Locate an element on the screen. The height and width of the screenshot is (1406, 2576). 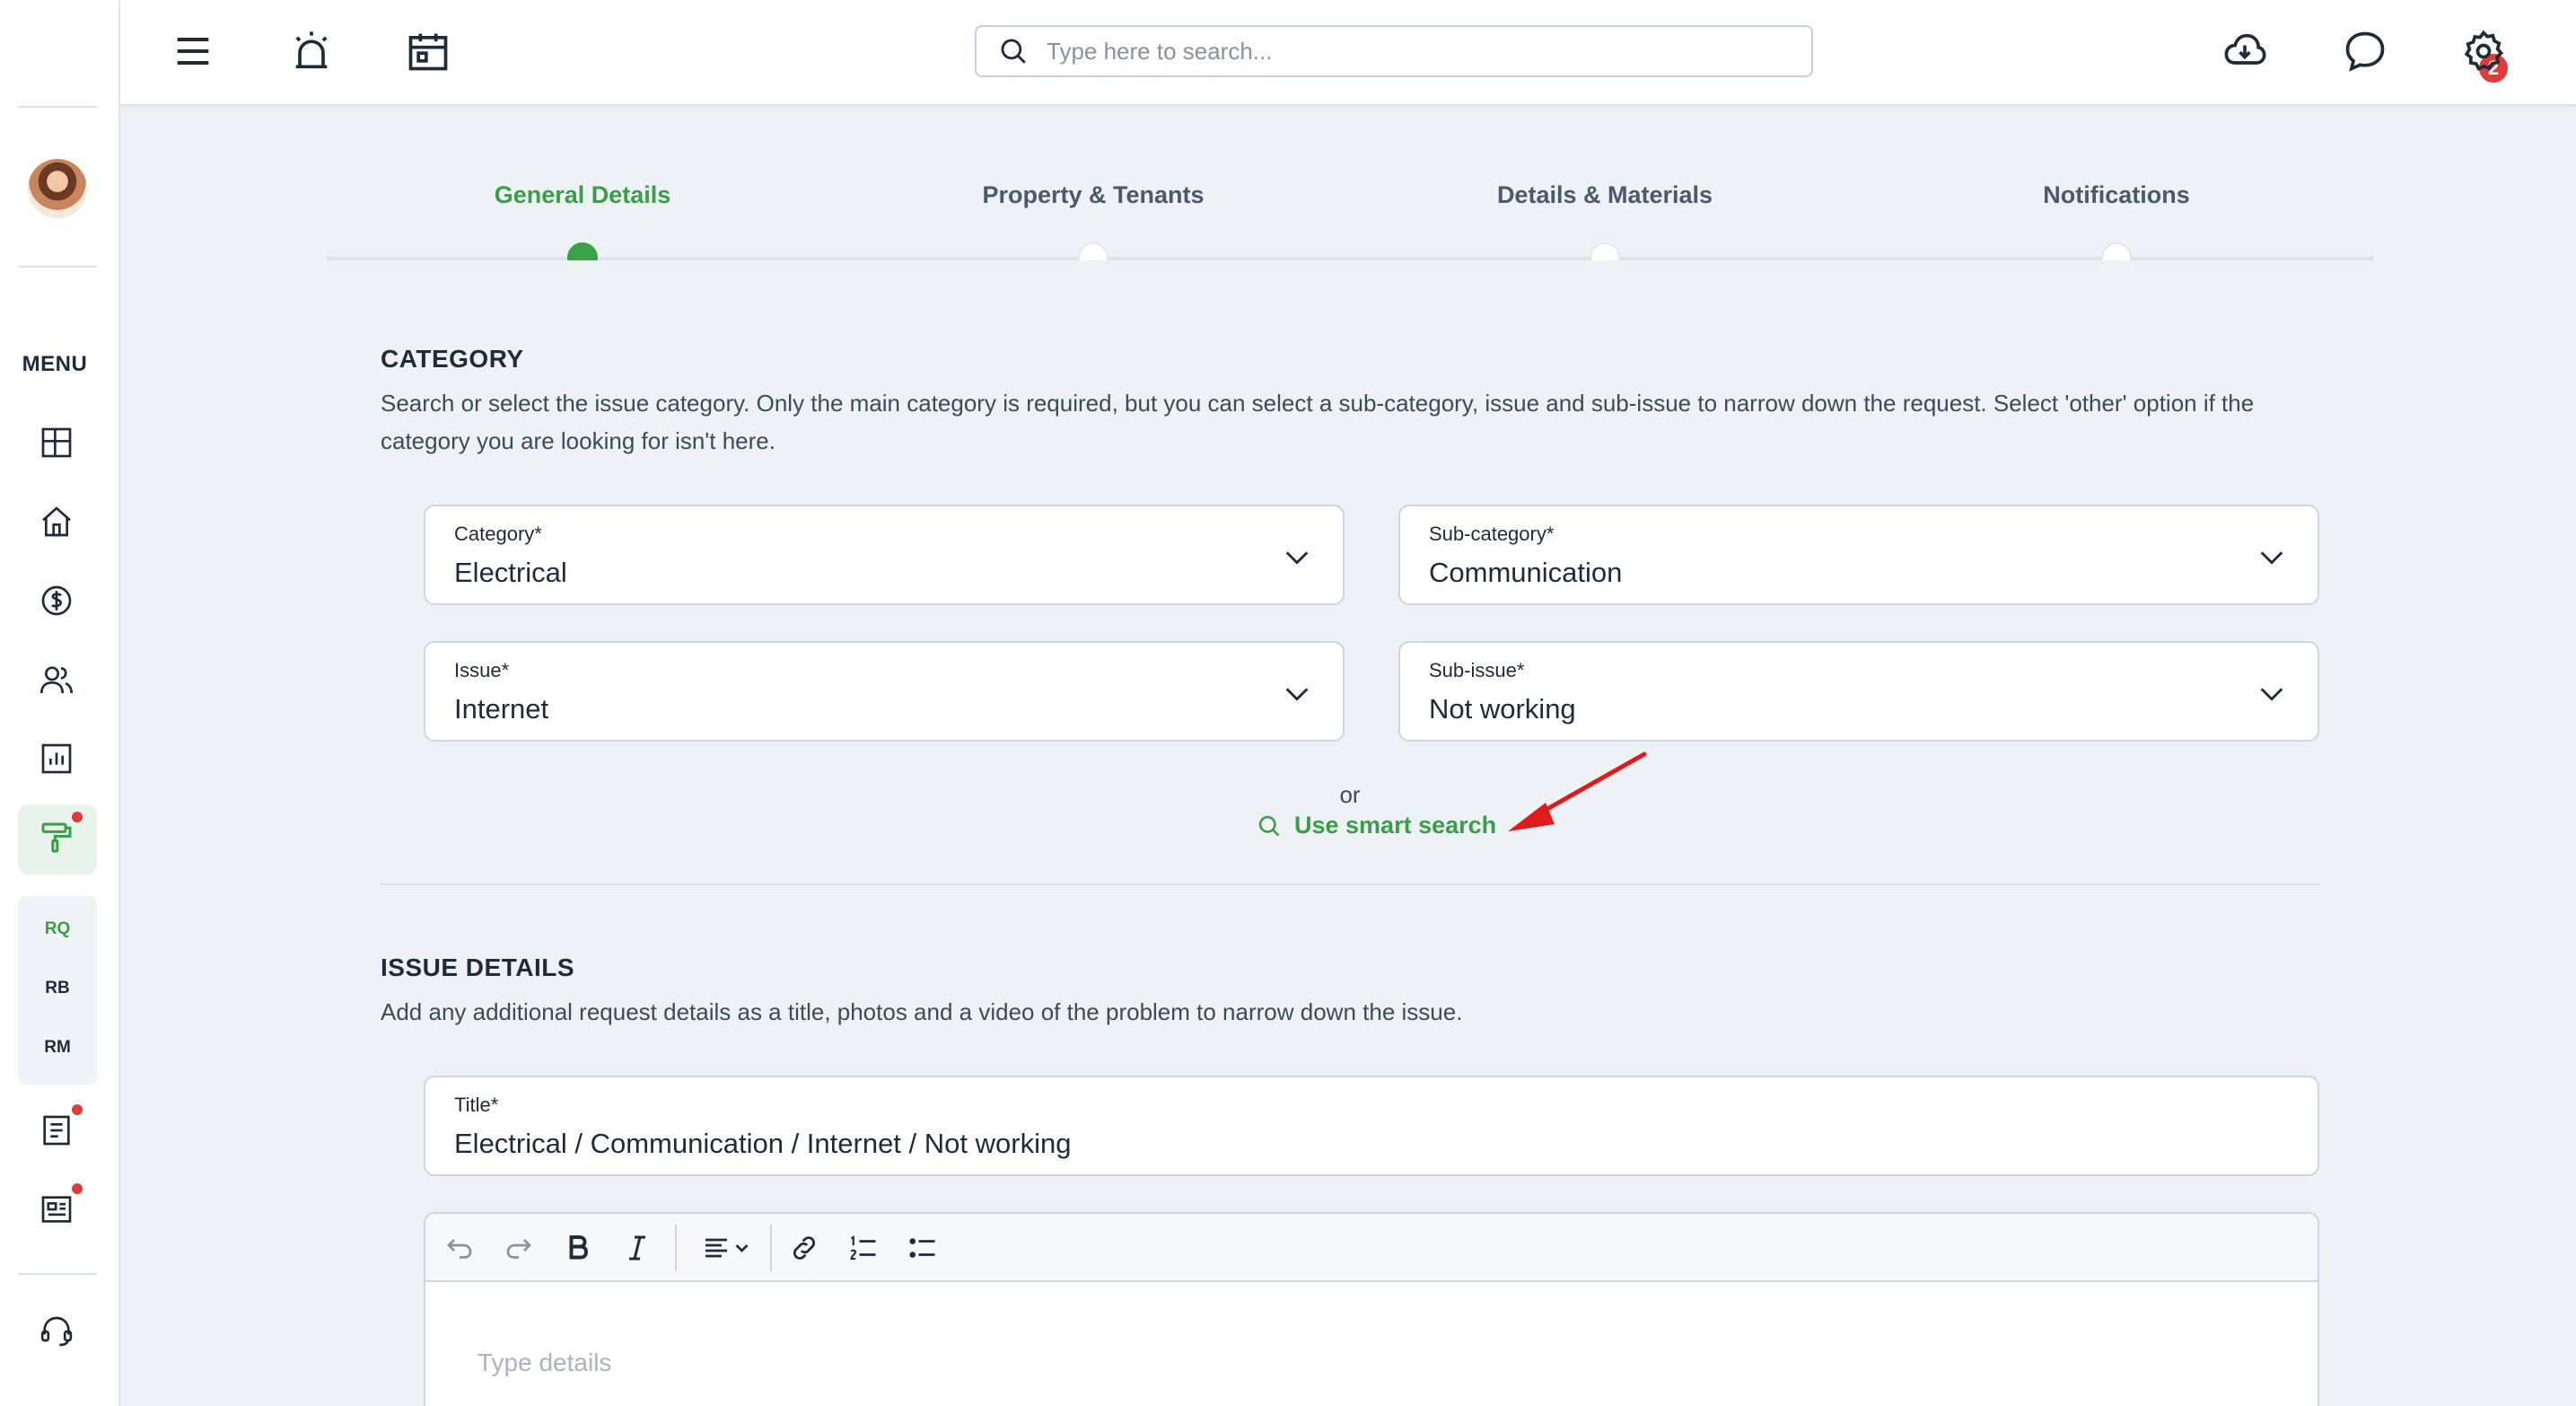
newspaper-icon is located at coordinates (56, 1209).